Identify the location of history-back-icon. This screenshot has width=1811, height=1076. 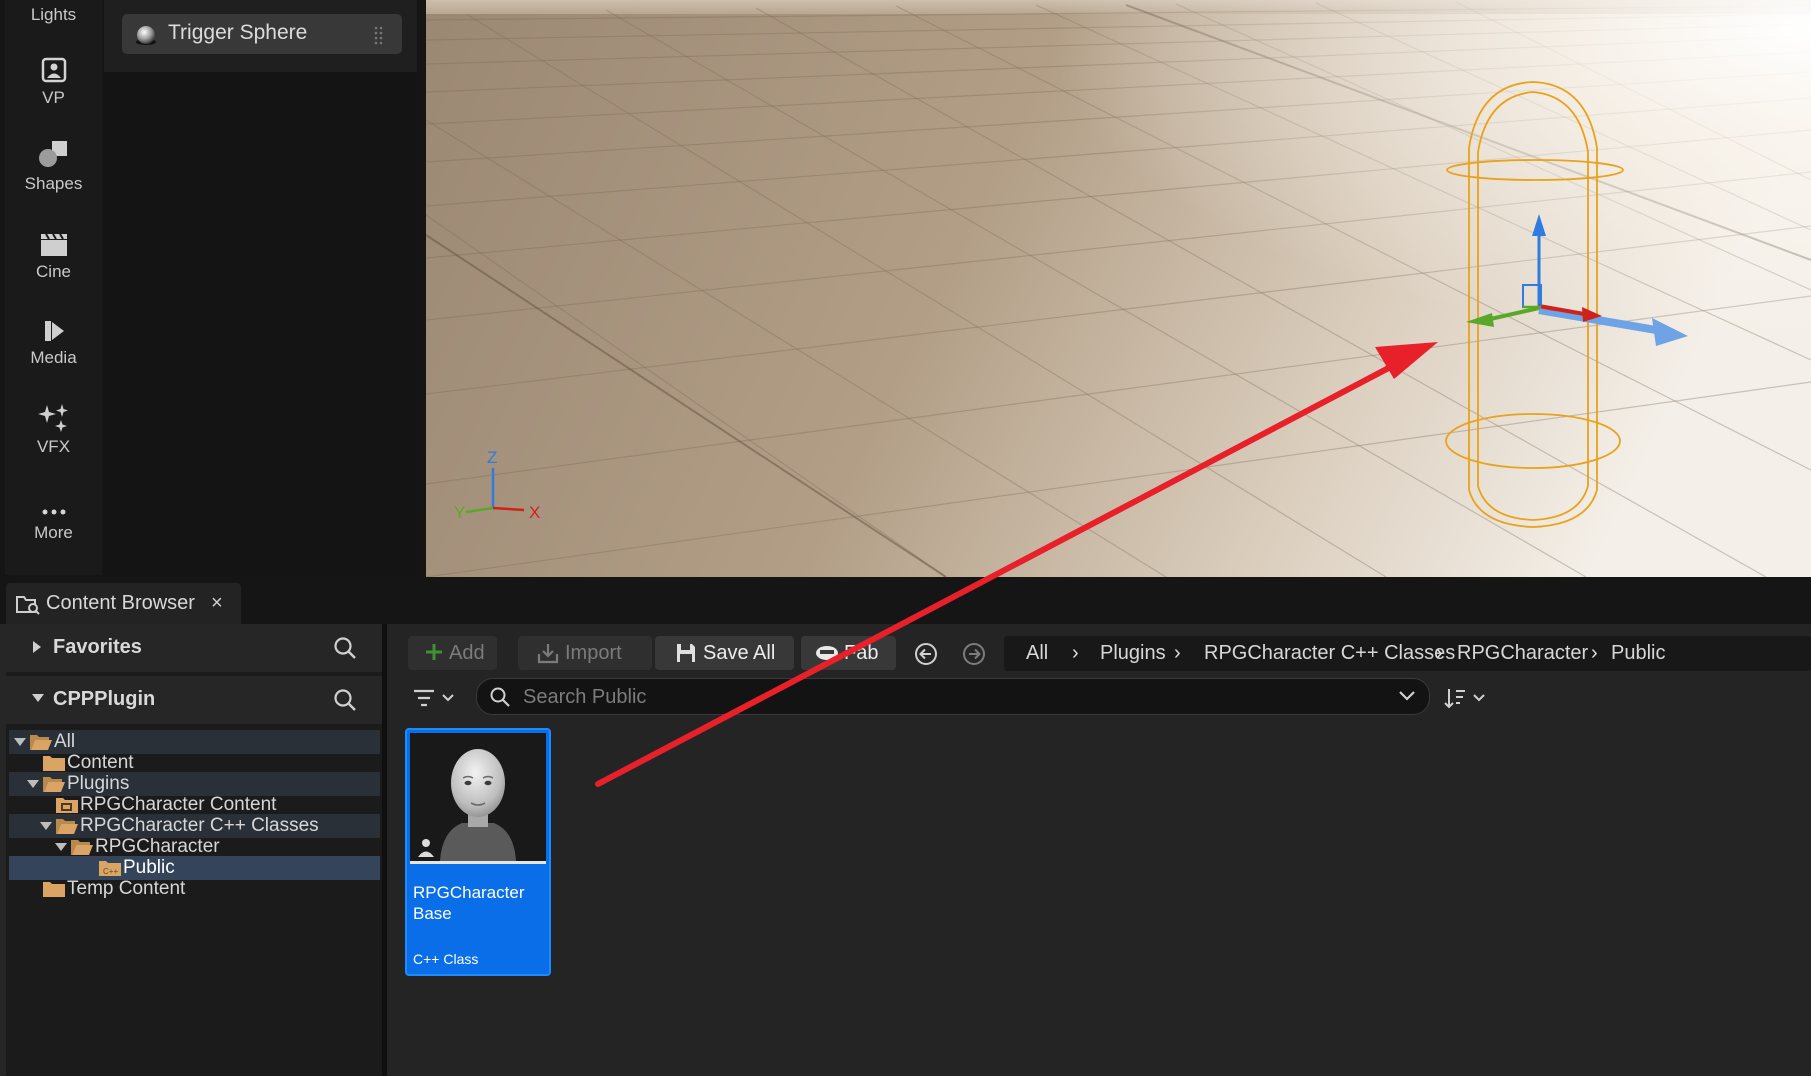
(926, 654).